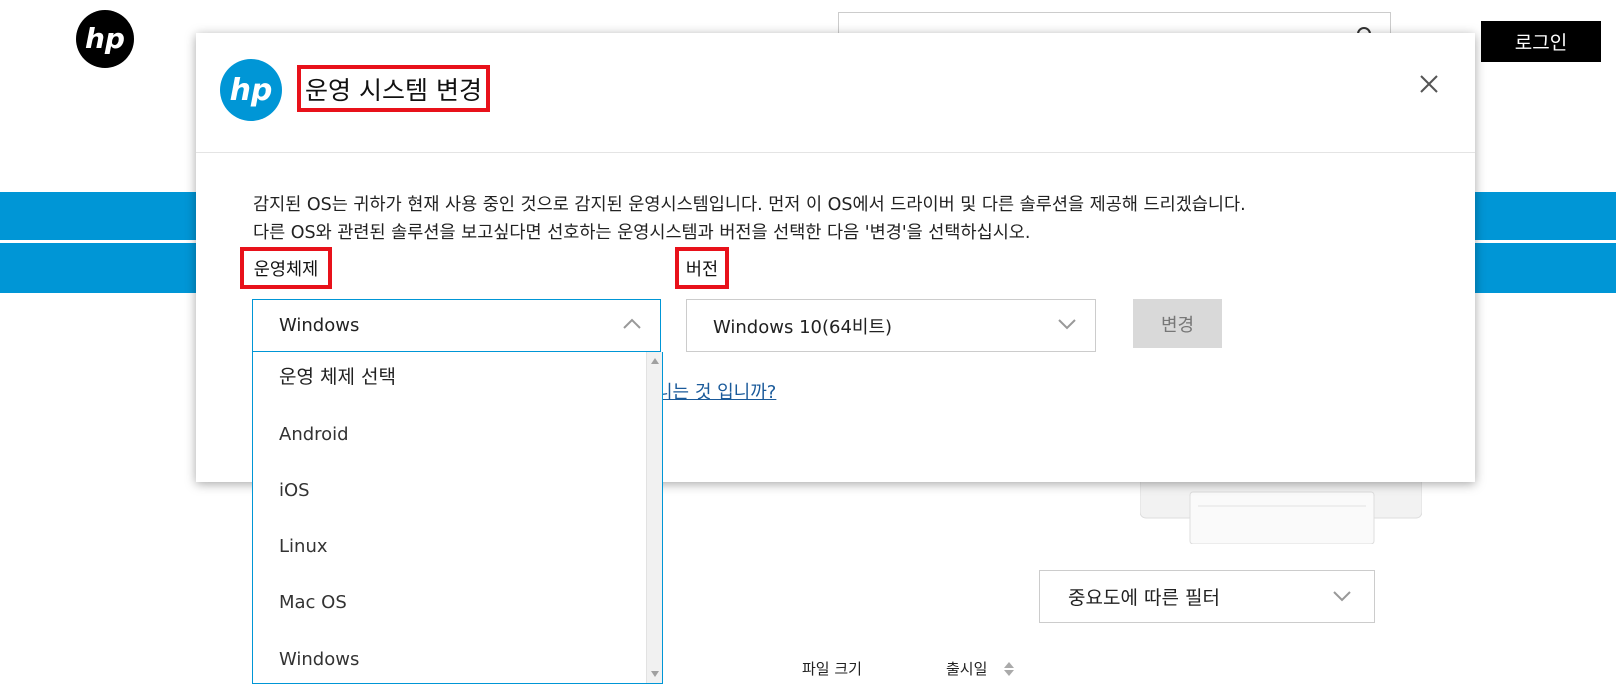 This screenshot has width=1616, height=684. Describe the element at coordinates (319, 659) in the screenshot. I see `os-option-windows: Windows` at that location.